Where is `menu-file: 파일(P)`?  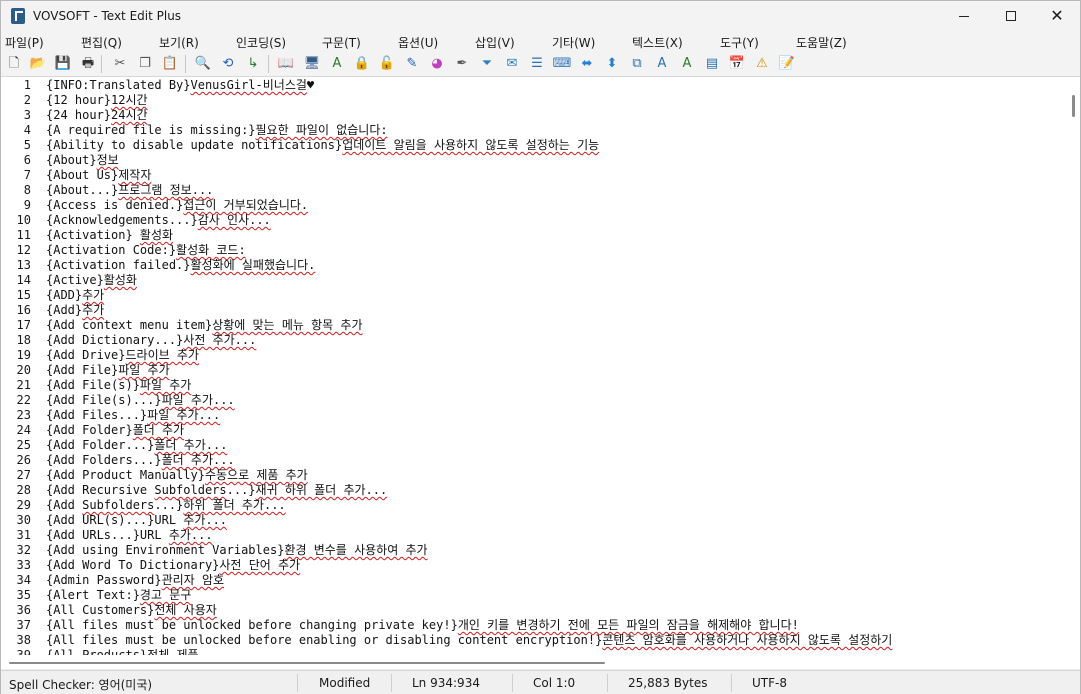 menu-file: 파일(P) is located at coordinates (24, 42).